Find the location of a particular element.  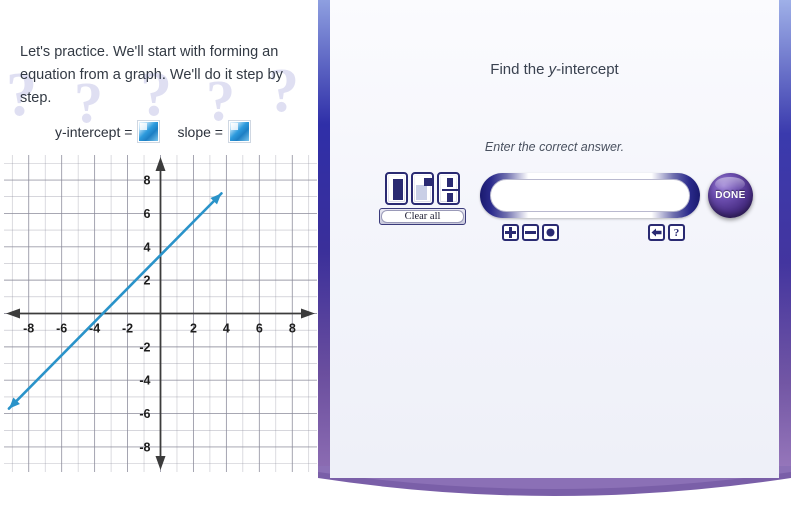

backspace-button is located at coordinates (656, 232).